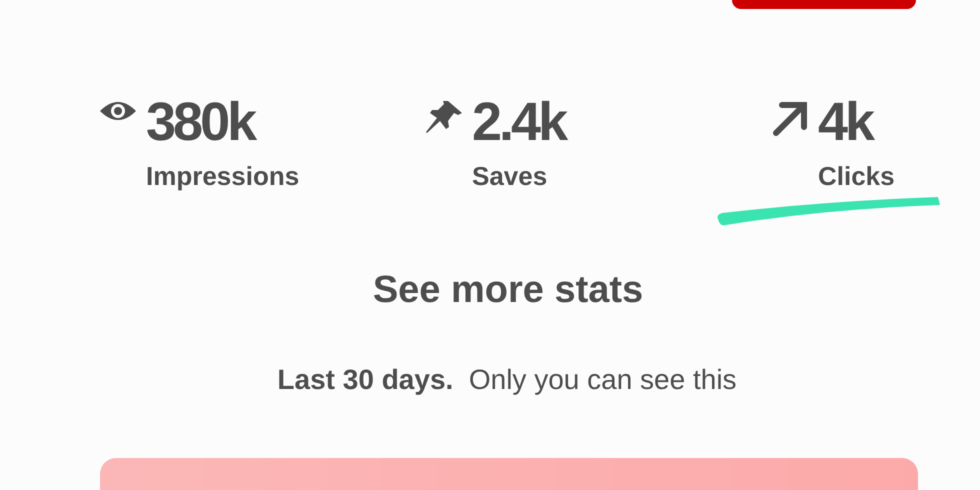  What do you see at coordinates (507, 380) in the screenshot?
I see `privacy-note: Last 30 days. Only you can see this` at bounding box center [507, 380].